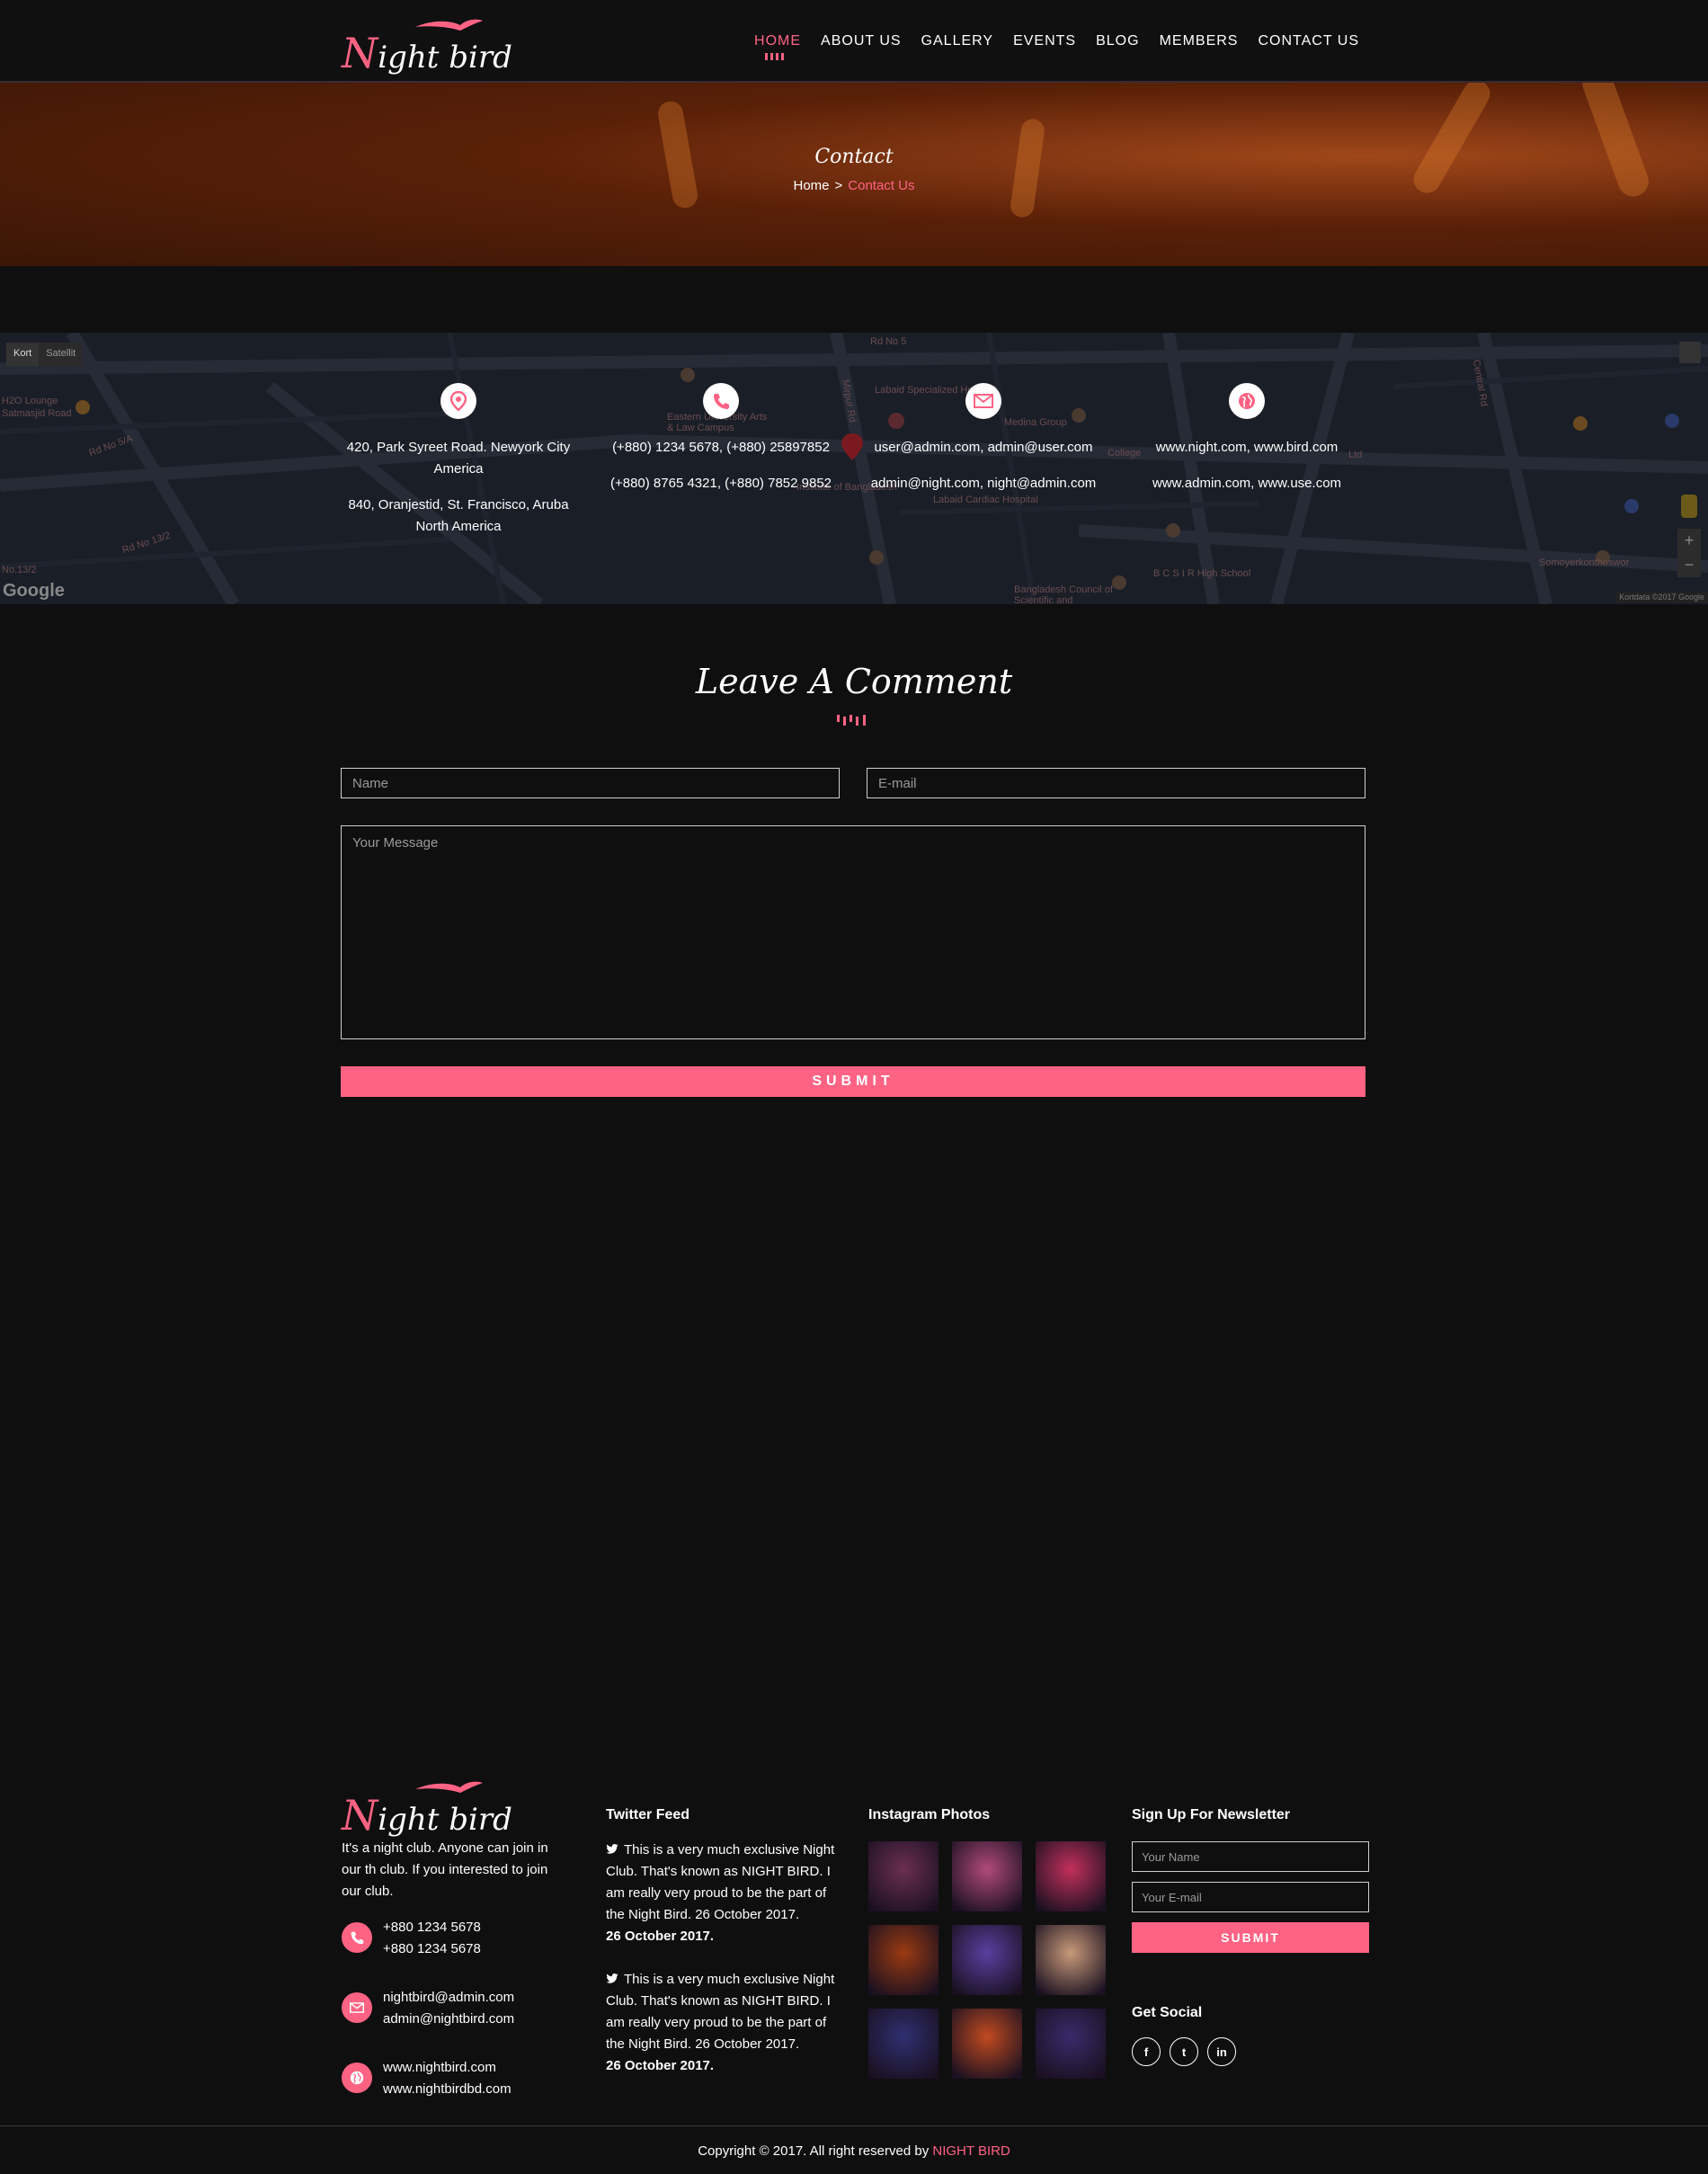  I want to click on title-divider-icon, so click(851, 721).